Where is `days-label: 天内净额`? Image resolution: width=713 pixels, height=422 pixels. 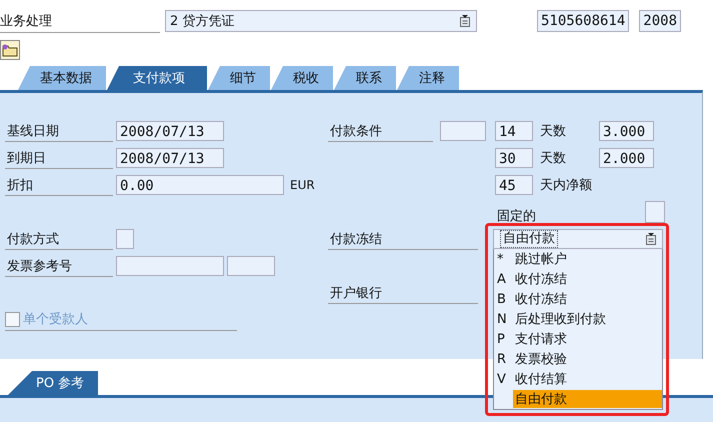
days-label: 天内净额 is located at coordinates (566, 185).